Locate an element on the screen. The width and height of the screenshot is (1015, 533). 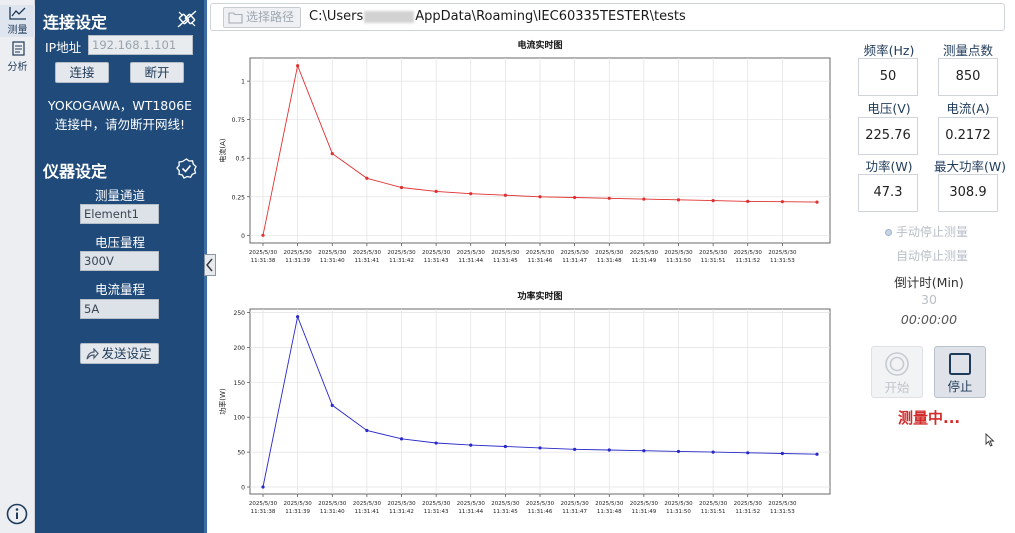
choose-path-button: 选择路径 is located at coordinates (262, 17).